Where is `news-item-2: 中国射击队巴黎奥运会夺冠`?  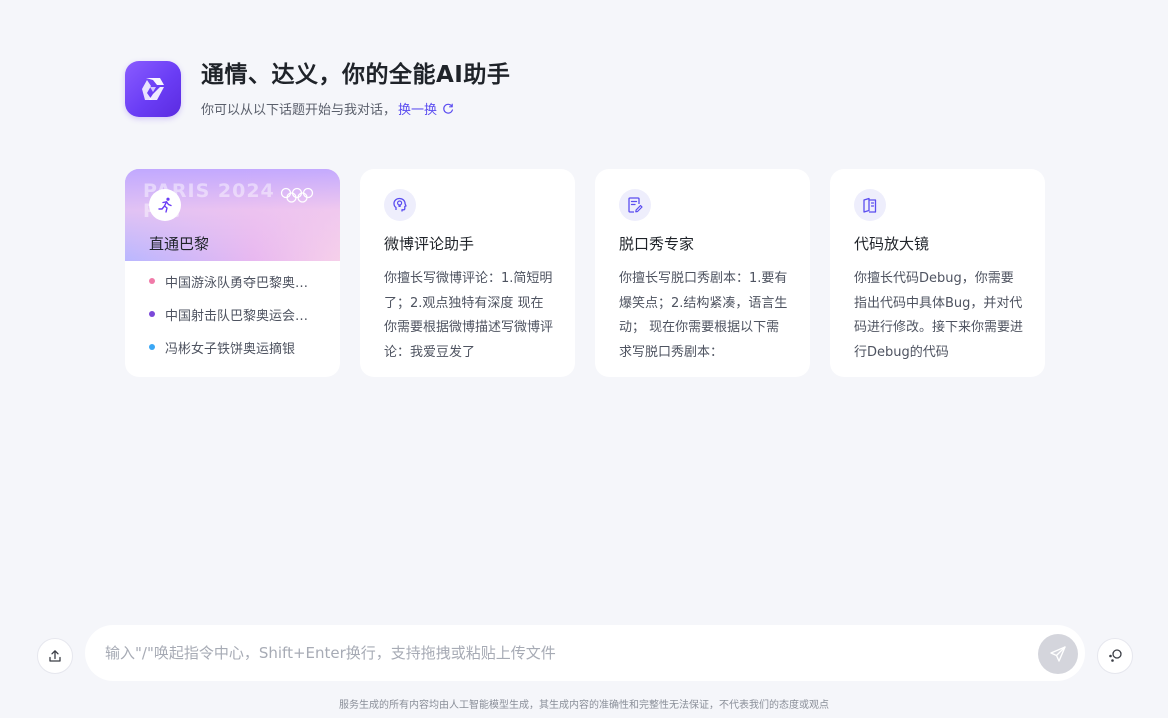
news-item-2: 中国射击队巴黎奥运会夺冠 is located at coordinates (239, 314).